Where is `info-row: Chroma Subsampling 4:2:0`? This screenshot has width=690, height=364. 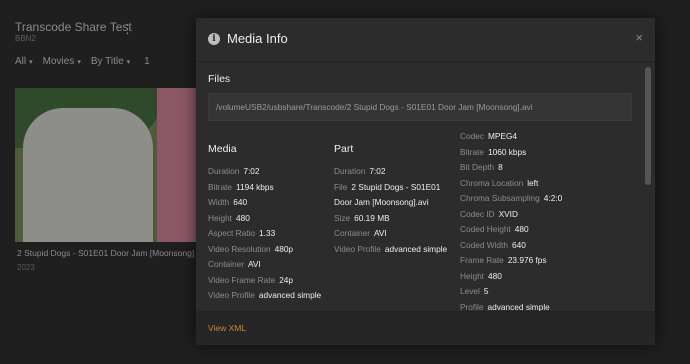
info-row: Chroma Subsampling 4:2:0 is located at coordinates (555, 199).